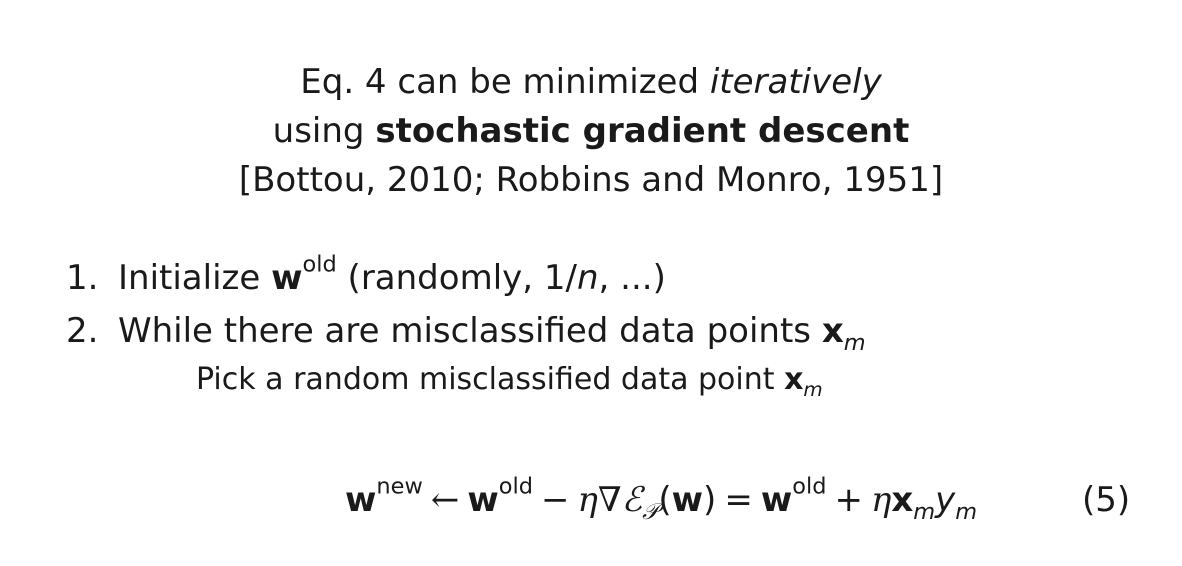 The width and height of the screenshot is (1182, 566). I want to click on eq-w-arg: w, so click(687, 500).